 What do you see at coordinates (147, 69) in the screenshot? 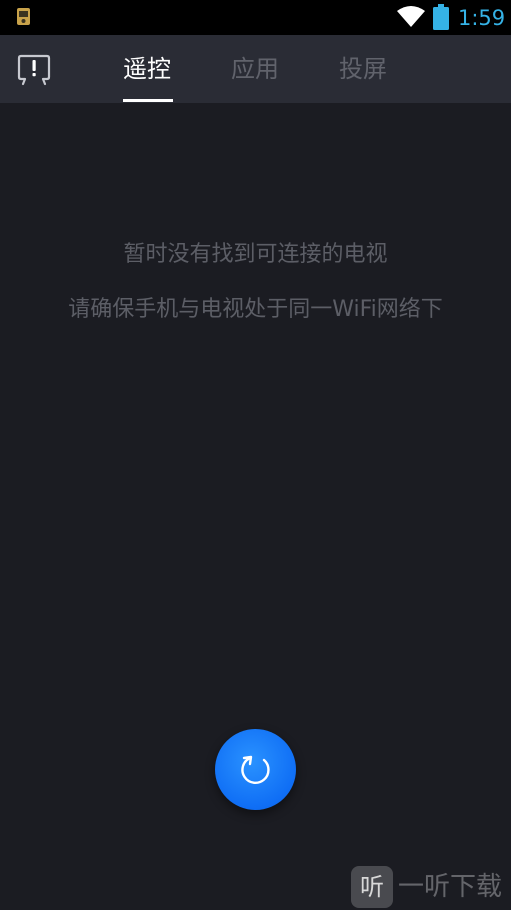
I see `tab-remote: 遥控` at bounding box center [147, 69].